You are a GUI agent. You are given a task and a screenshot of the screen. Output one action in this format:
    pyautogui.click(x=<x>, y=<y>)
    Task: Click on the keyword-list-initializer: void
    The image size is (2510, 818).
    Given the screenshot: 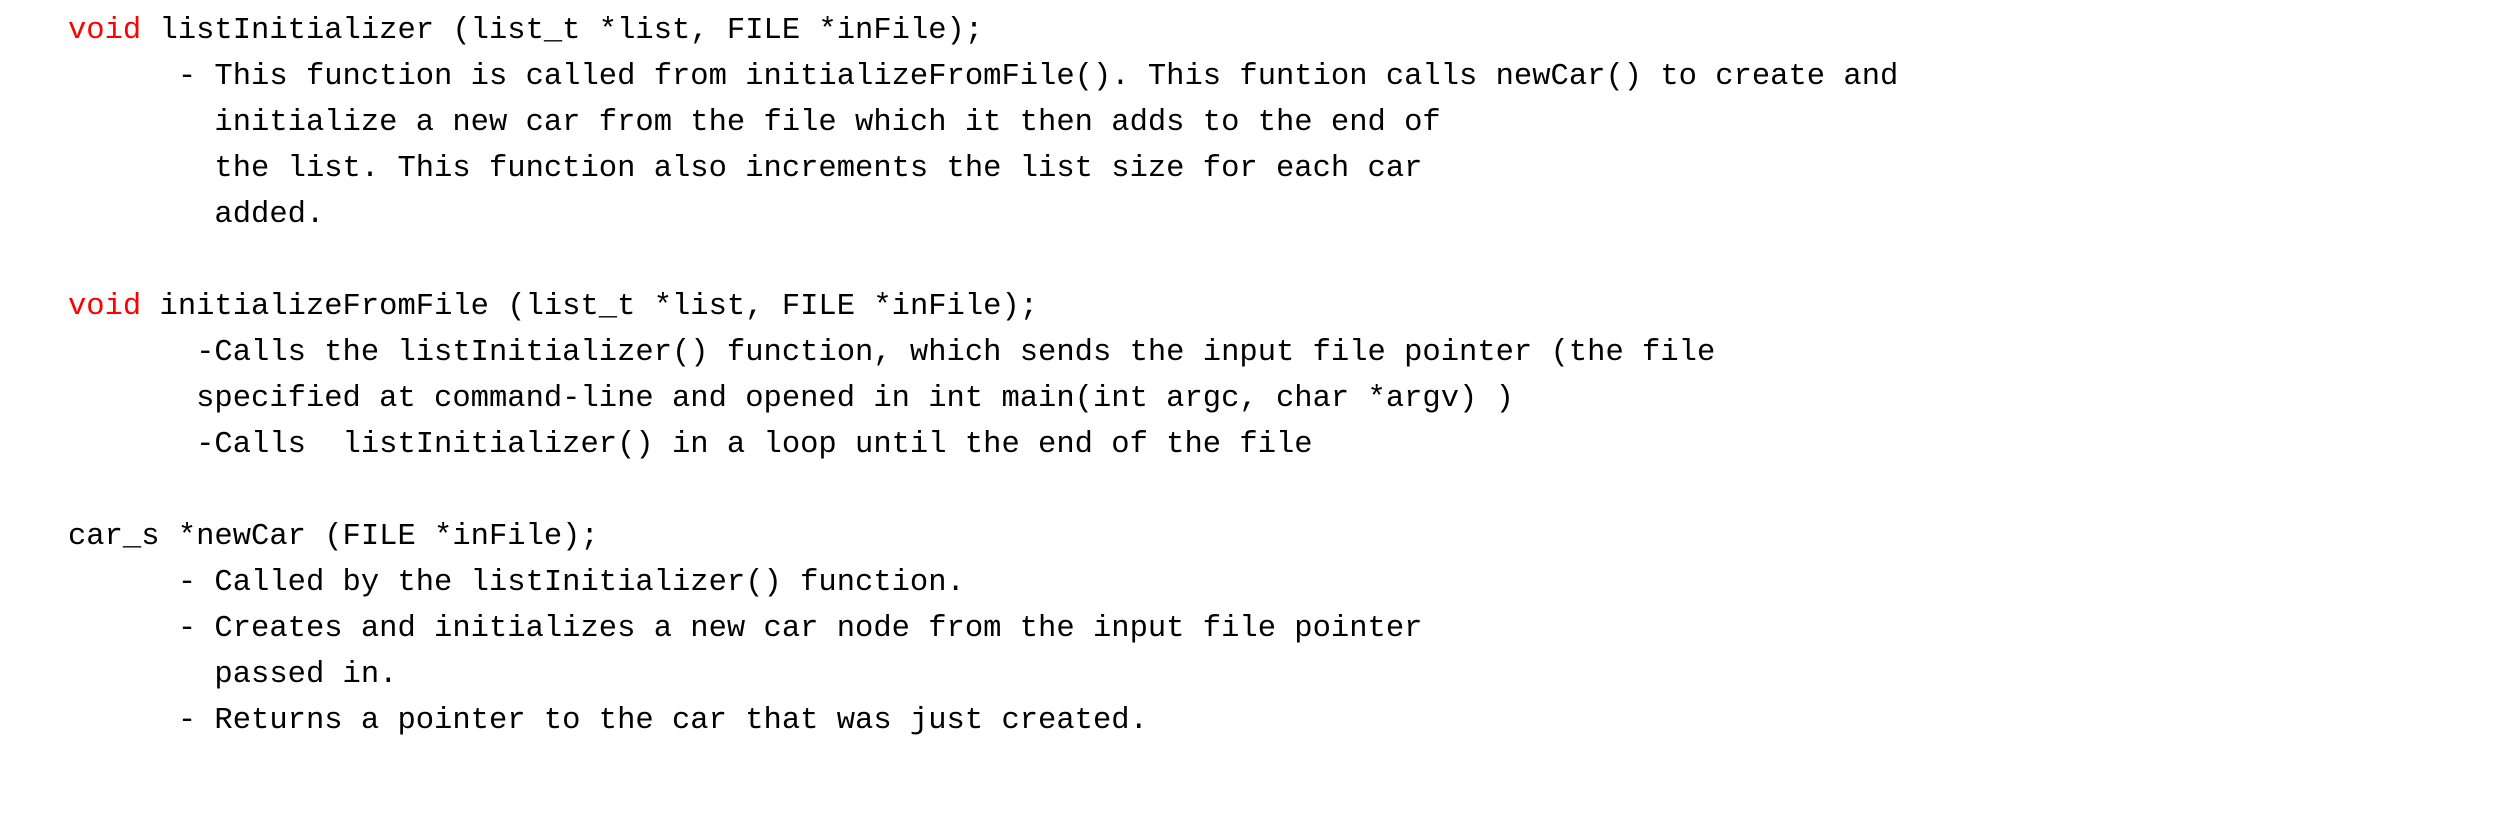 What is the action you would take?
    pyautogui.click(x=105, y=31)
    